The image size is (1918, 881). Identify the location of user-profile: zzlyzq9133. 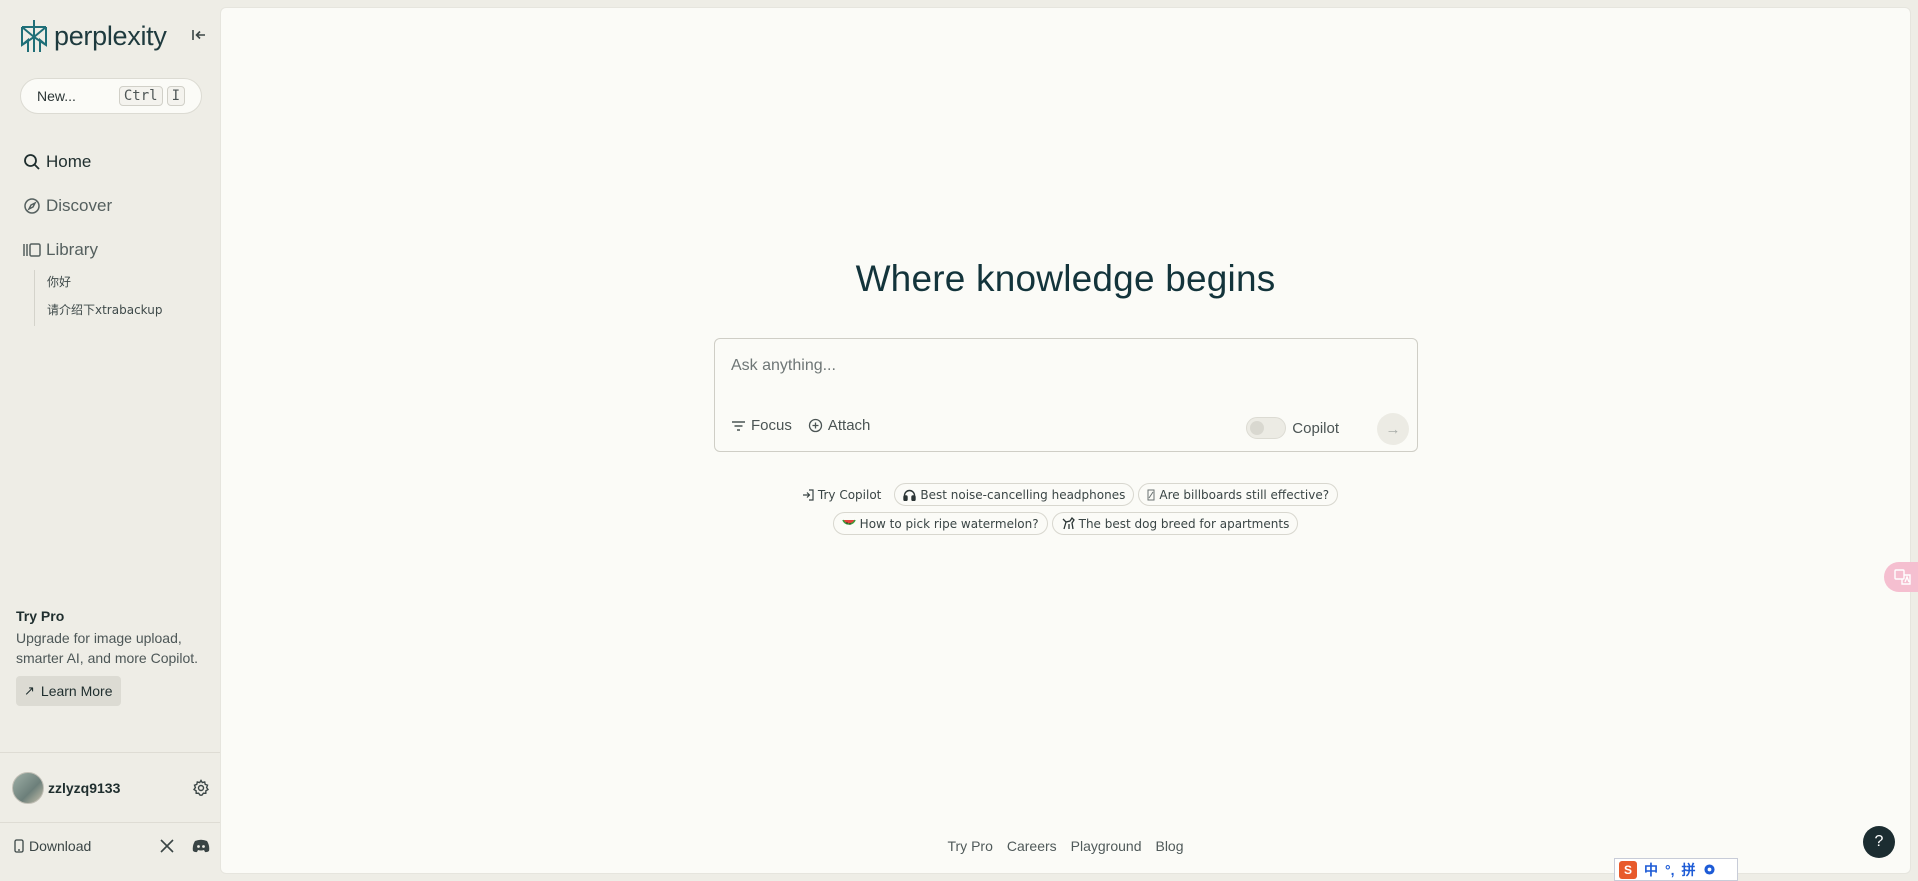
(111, 788).